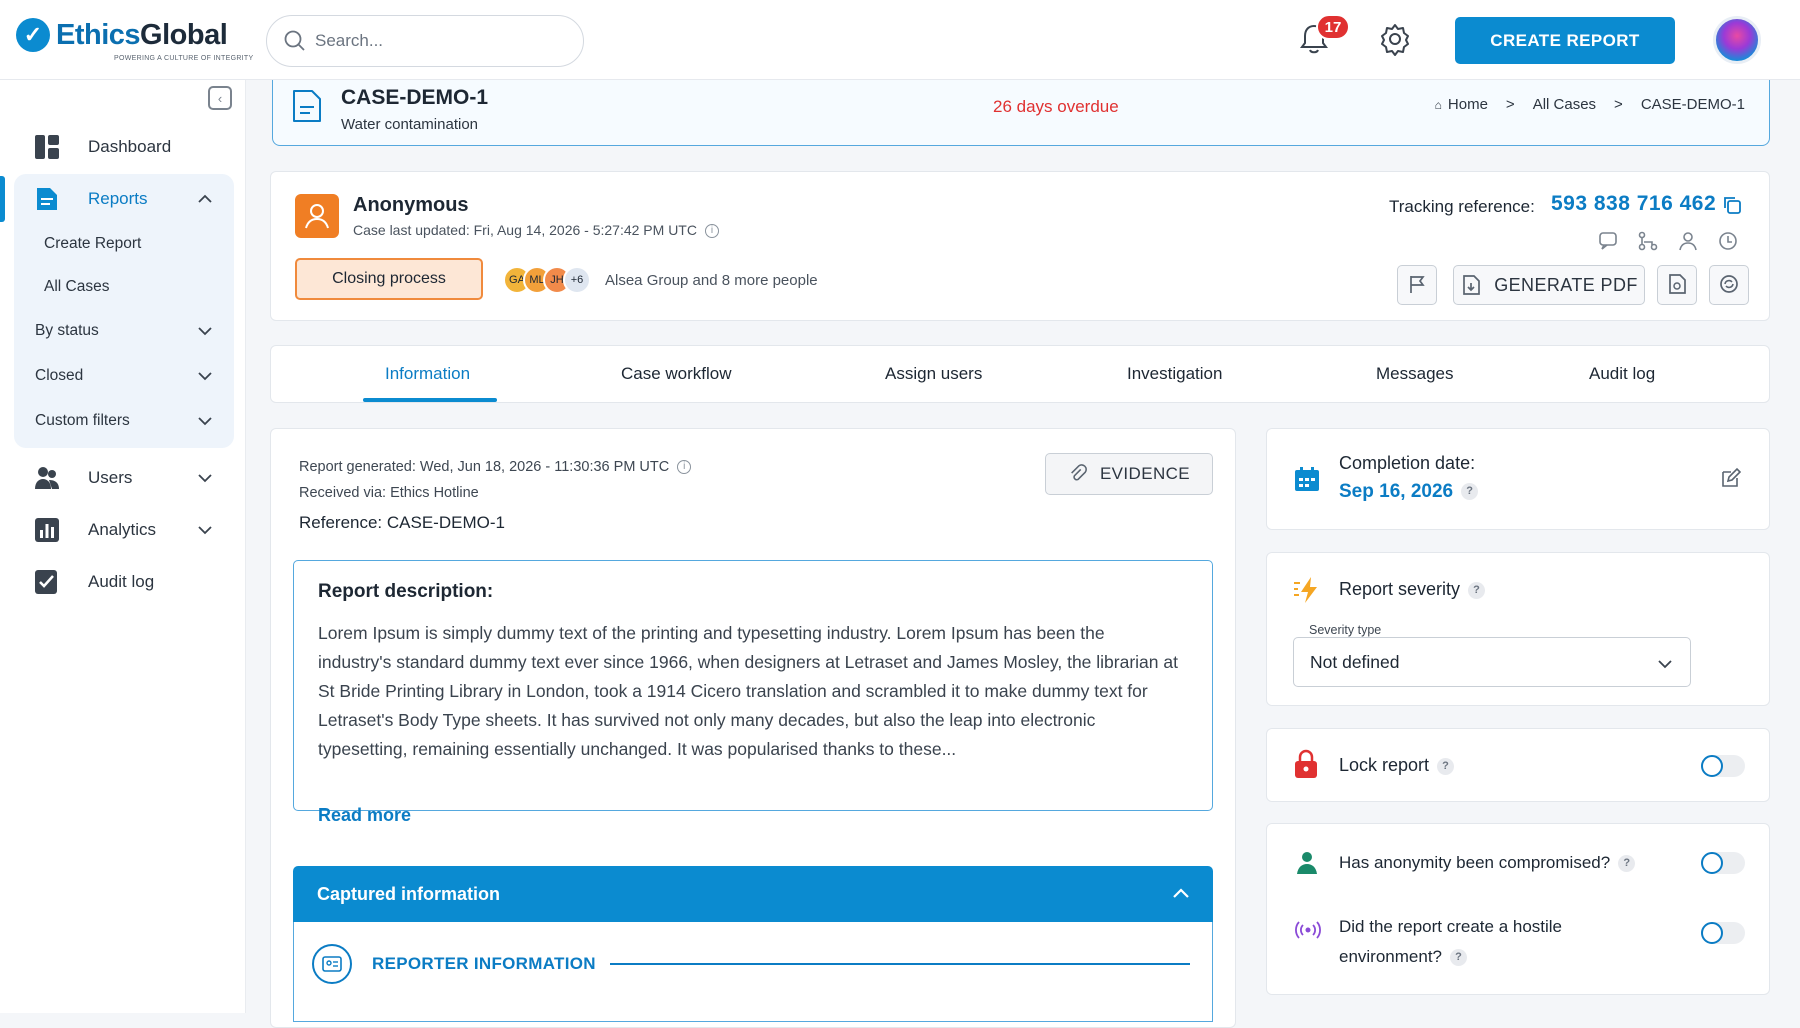 Image resolution: width=1800 pixels, height=1028 pixels. What do you see at coordinates (1728, 241) in the screenshot?
I see `history-icon` at bounding box center [1728, 241].